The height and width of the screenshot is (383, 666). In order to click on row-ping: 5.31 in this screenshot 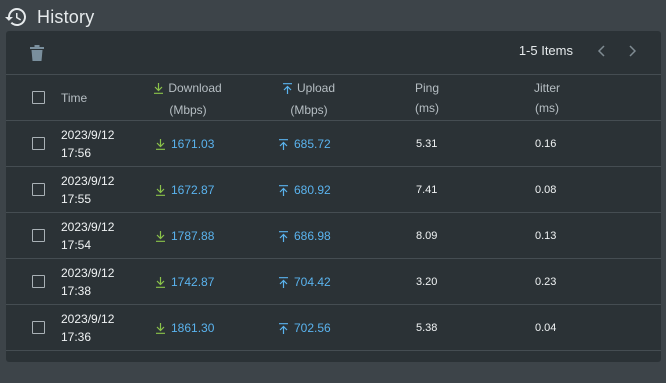, I will do `click(427, 144)`.